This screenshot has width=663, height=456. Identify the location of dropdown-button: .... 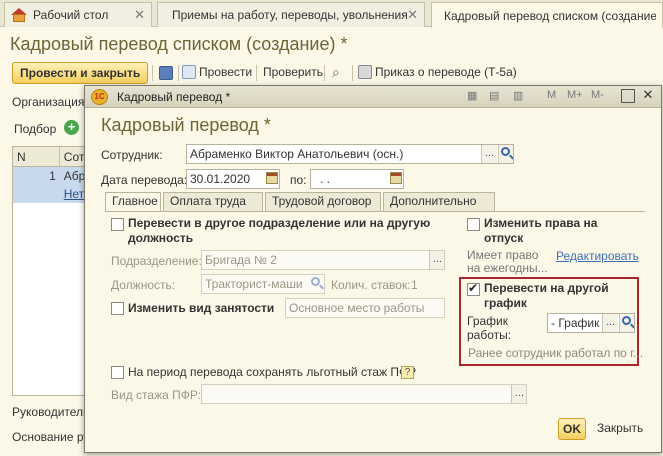
(518, 394).